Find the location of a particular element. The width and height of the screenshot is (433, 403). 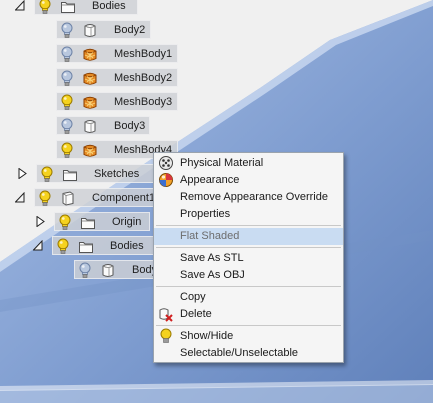

menu-item-label: Appearance is located at coordinates (210, 180).